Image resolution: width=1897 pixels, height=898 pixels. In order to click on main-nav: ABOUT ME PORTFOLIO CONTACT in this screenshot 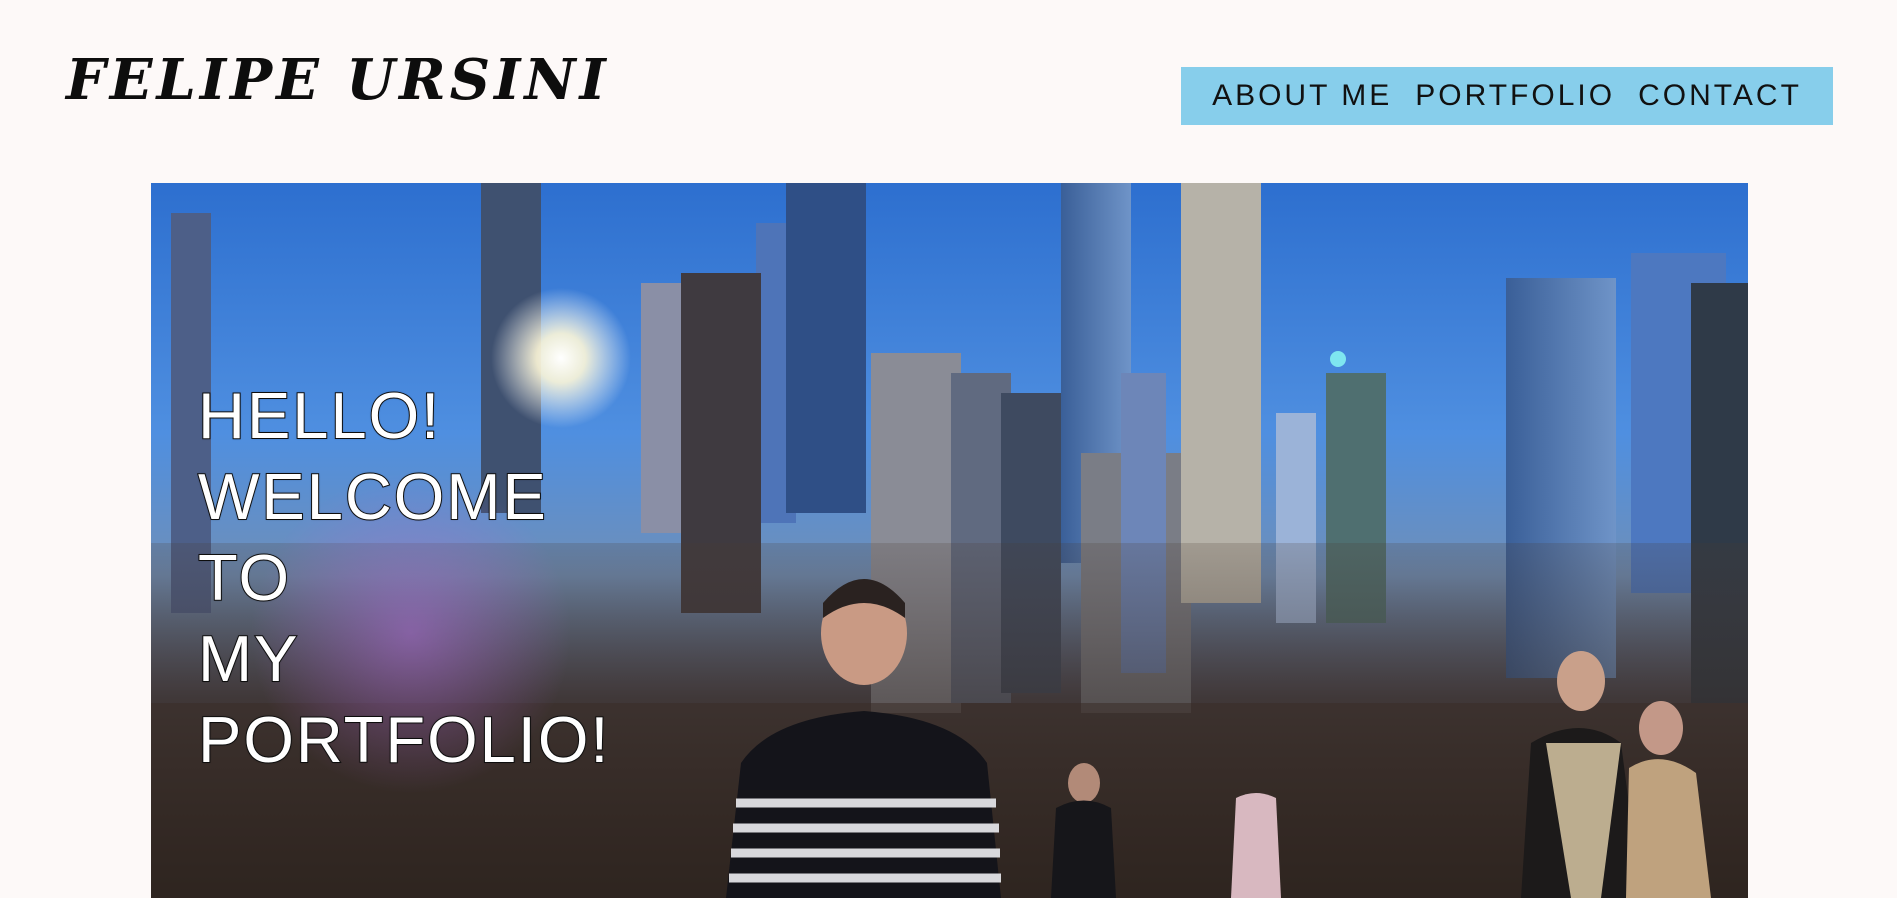, I will do `click(1507, 96)`.